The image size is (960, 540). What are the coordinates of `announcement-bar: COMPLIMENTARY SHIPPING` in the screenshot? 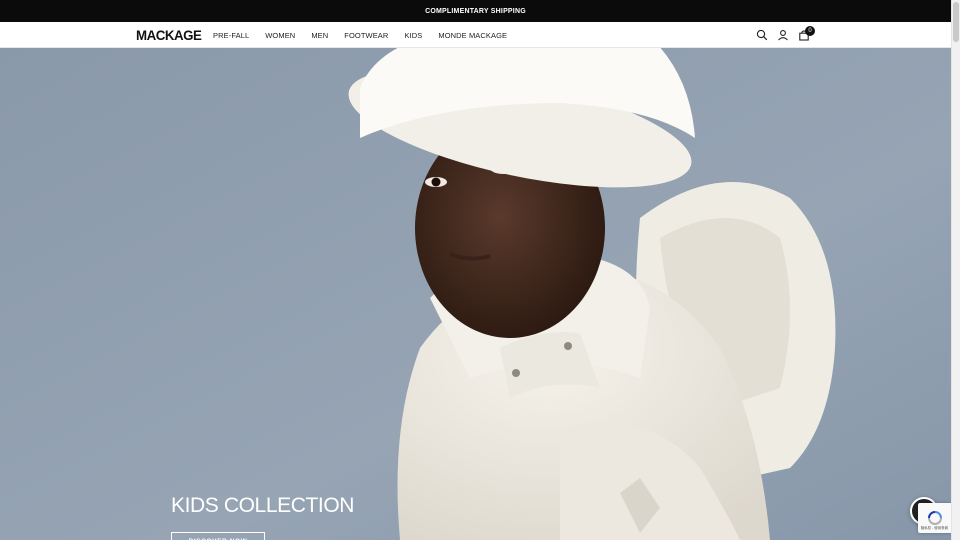 It's located at (475, 11).